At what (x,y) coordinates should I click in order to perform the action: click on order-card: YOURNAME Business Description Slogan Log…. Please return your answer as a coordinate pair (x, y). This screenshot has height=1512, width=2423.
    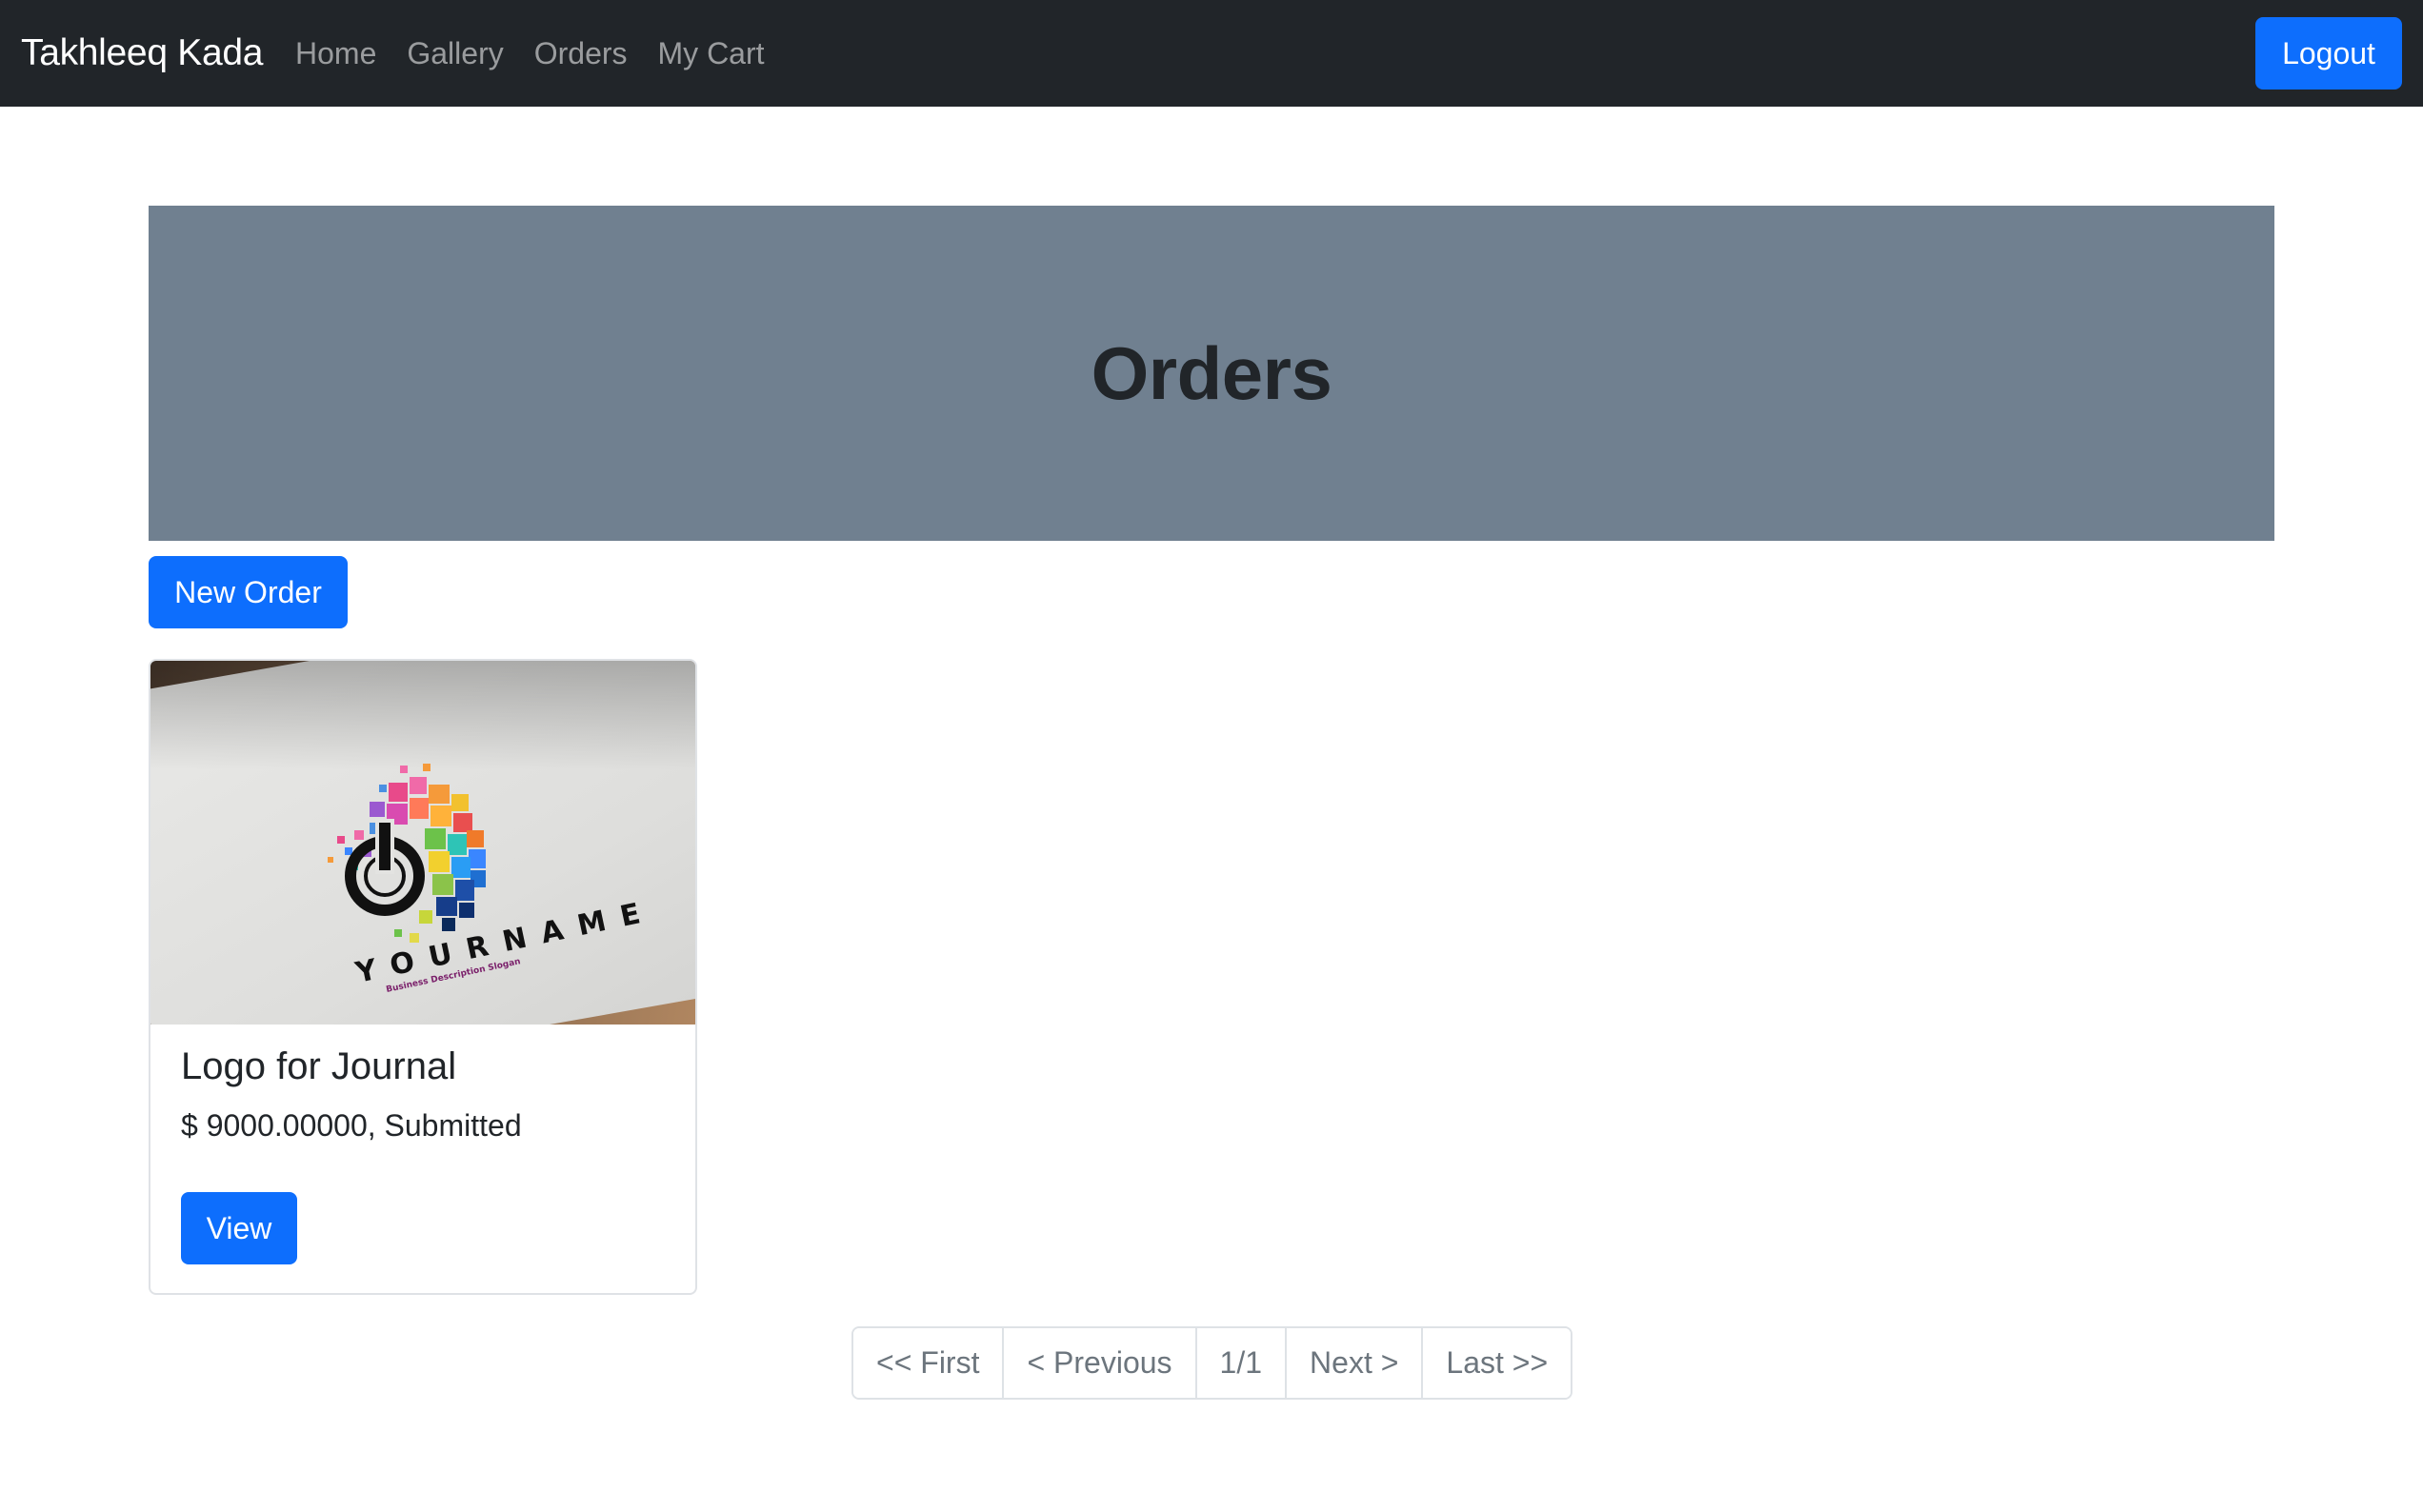
    Looking at the image, I should click on (423, 977).